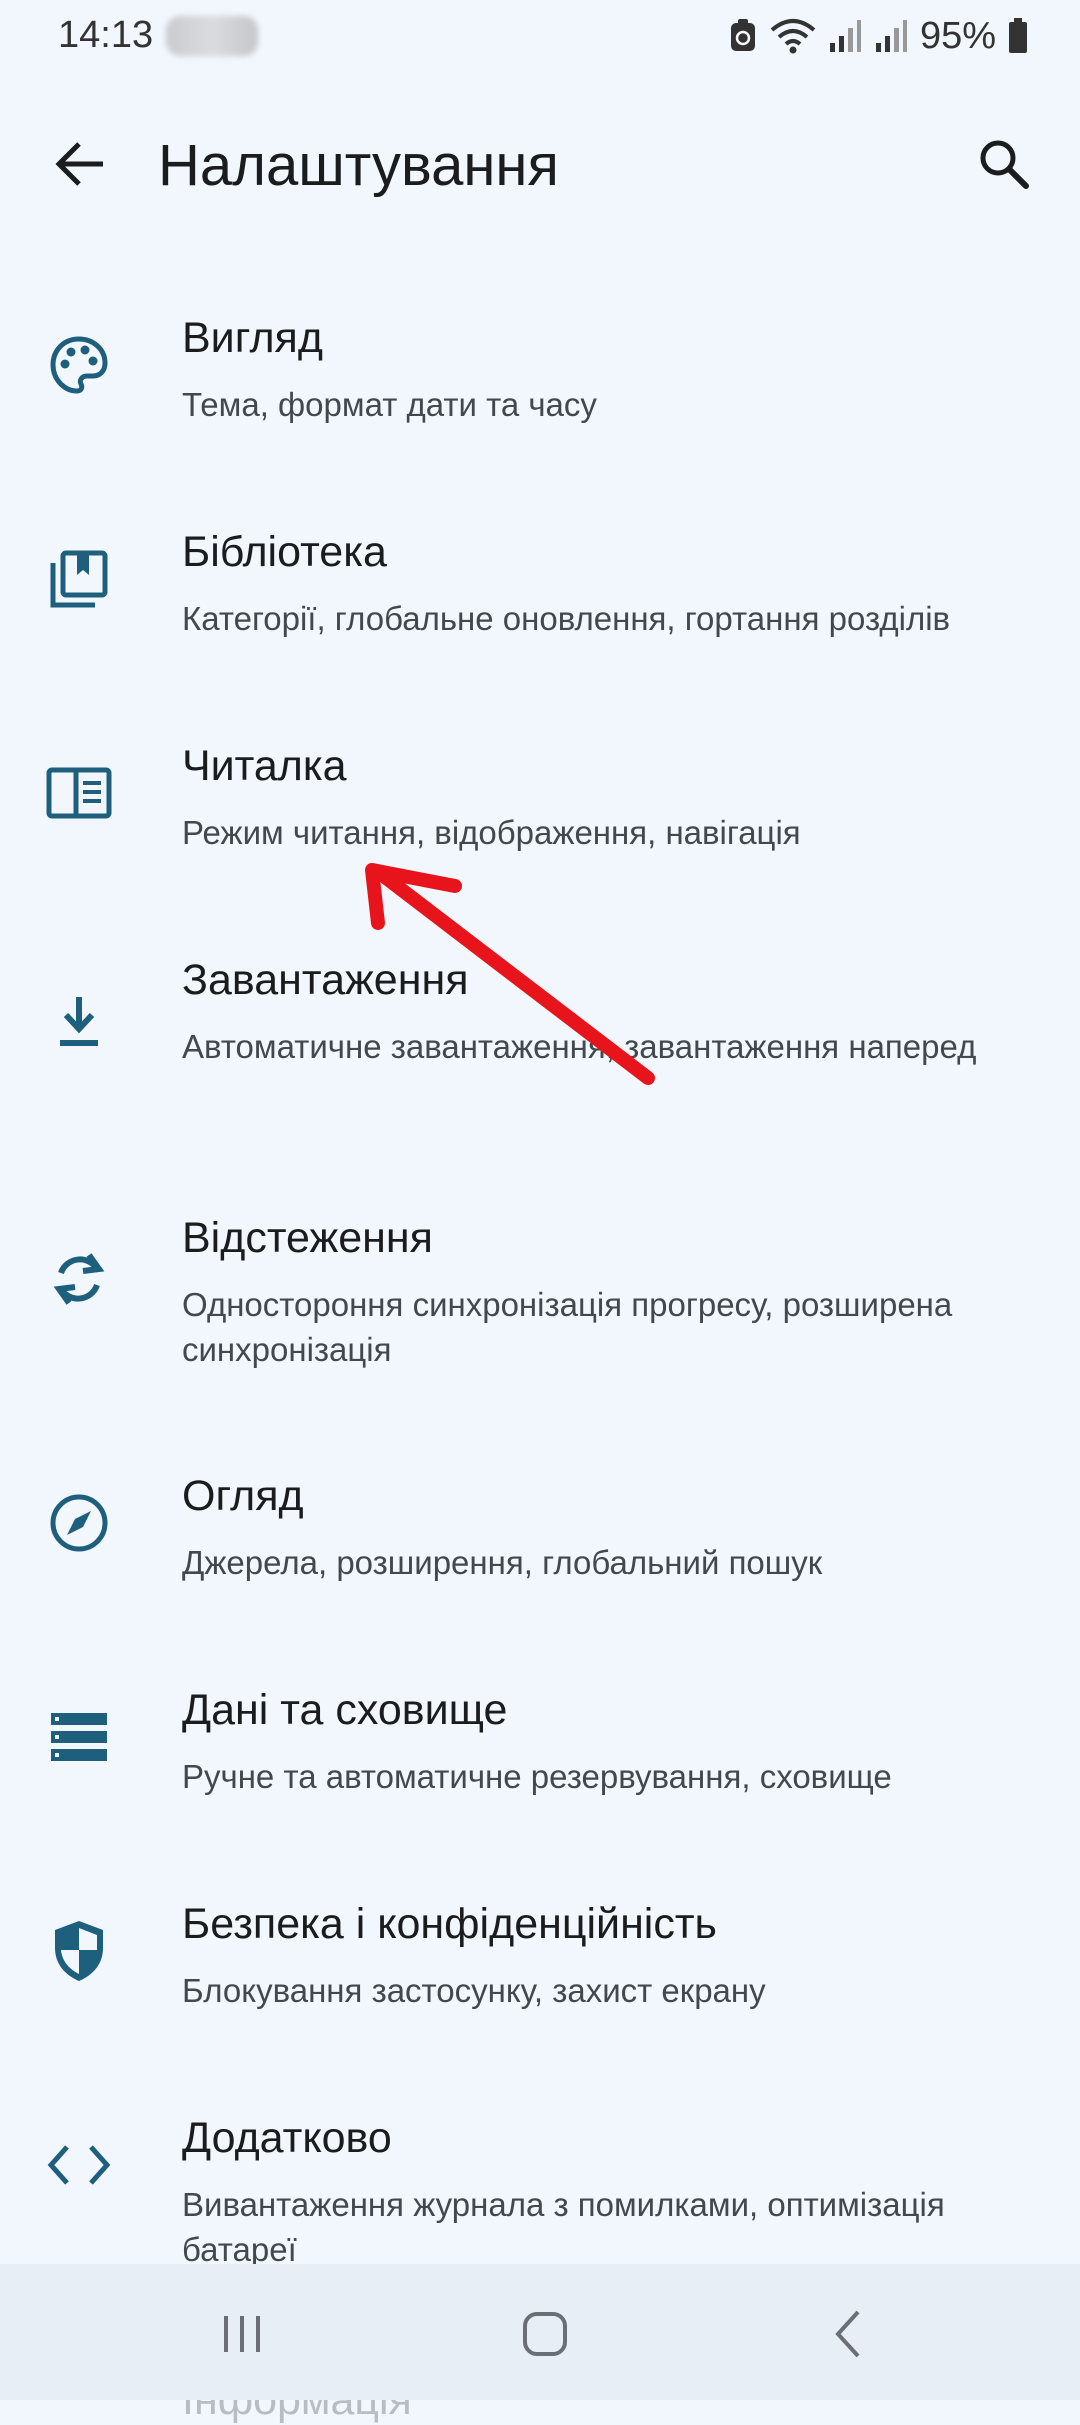 The height and width of the screenshot is (2425, 1080). I want to click on item-subtitle: Блокування застосунку, захист екрану, so click(474, 1990).